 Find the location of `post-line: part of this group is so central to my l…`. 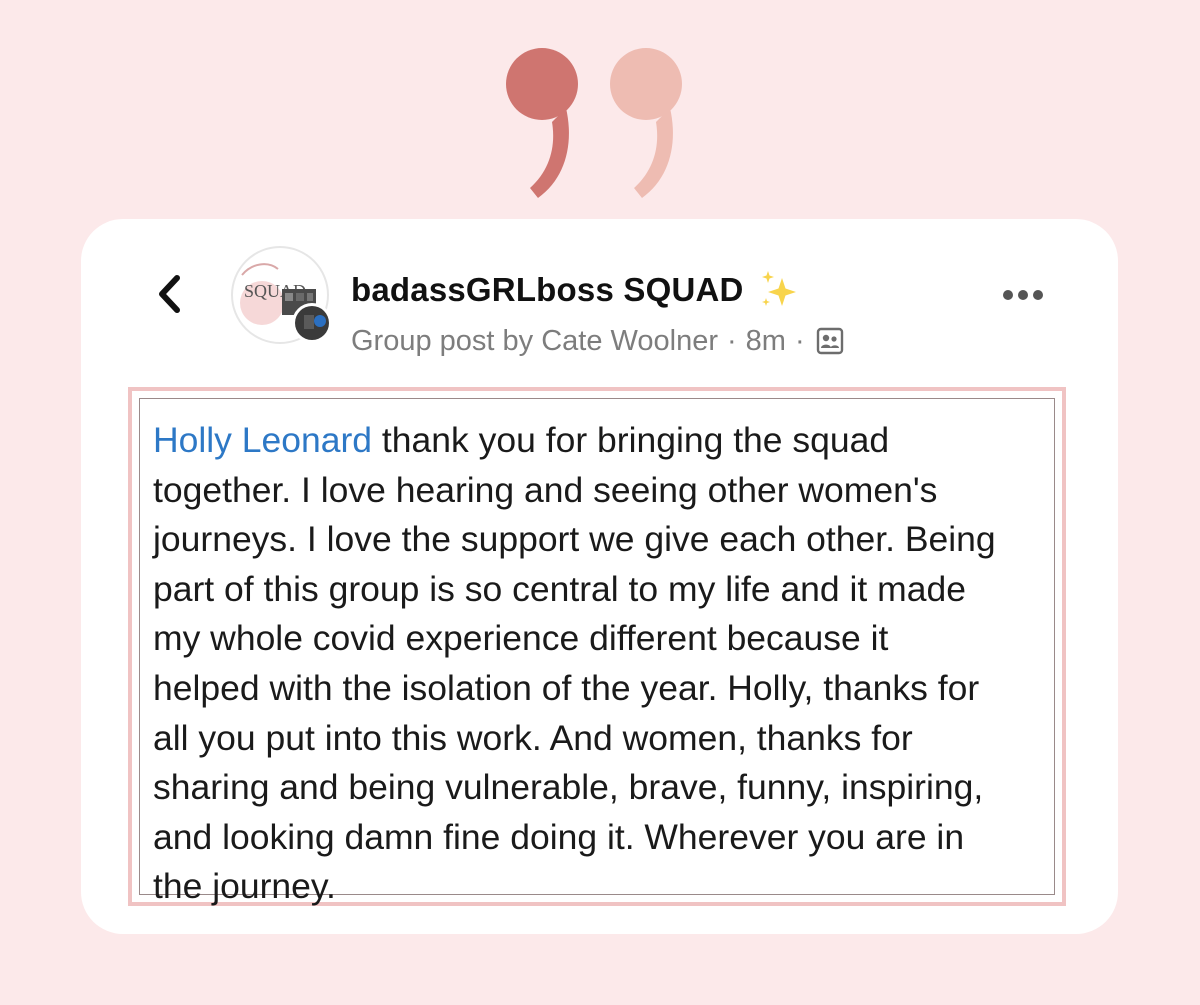

post-line: part of this group is so central to my l… is located at coordinates (559, 588).